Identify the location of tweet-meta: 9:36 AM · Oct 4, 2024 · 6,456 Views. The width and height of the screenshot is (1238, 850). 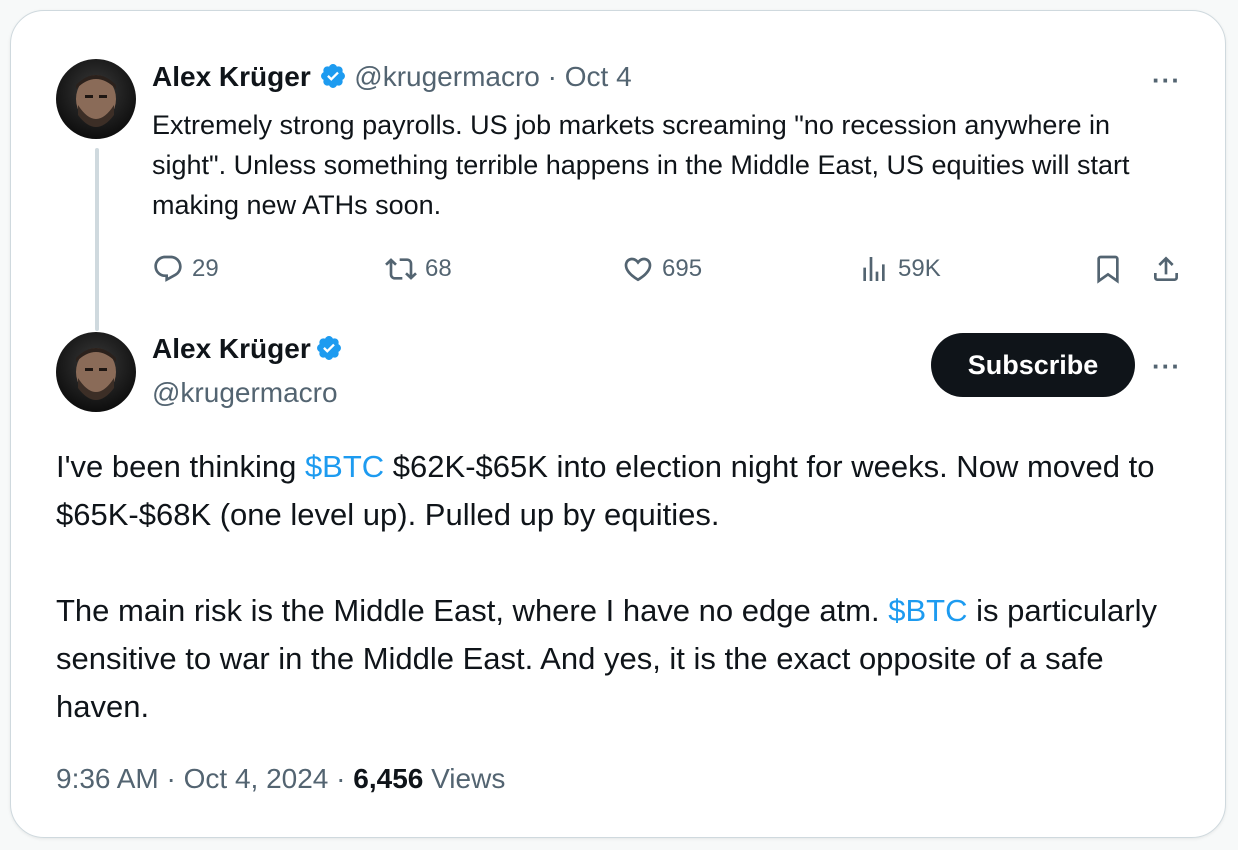
(281, 778).